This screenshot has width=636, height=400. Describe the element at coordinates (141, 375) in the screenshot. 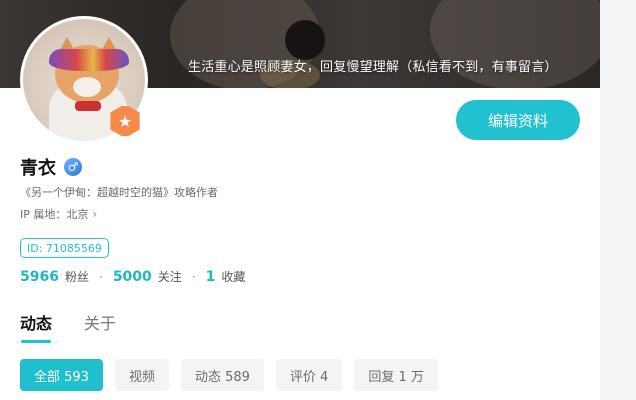

I see `filter-videos: 视频` at that location.